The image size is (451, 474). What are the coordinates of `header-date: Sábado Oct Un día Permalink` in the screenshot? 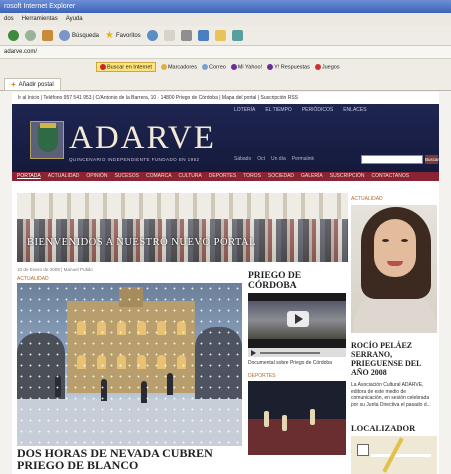 It's located at (274, 159).